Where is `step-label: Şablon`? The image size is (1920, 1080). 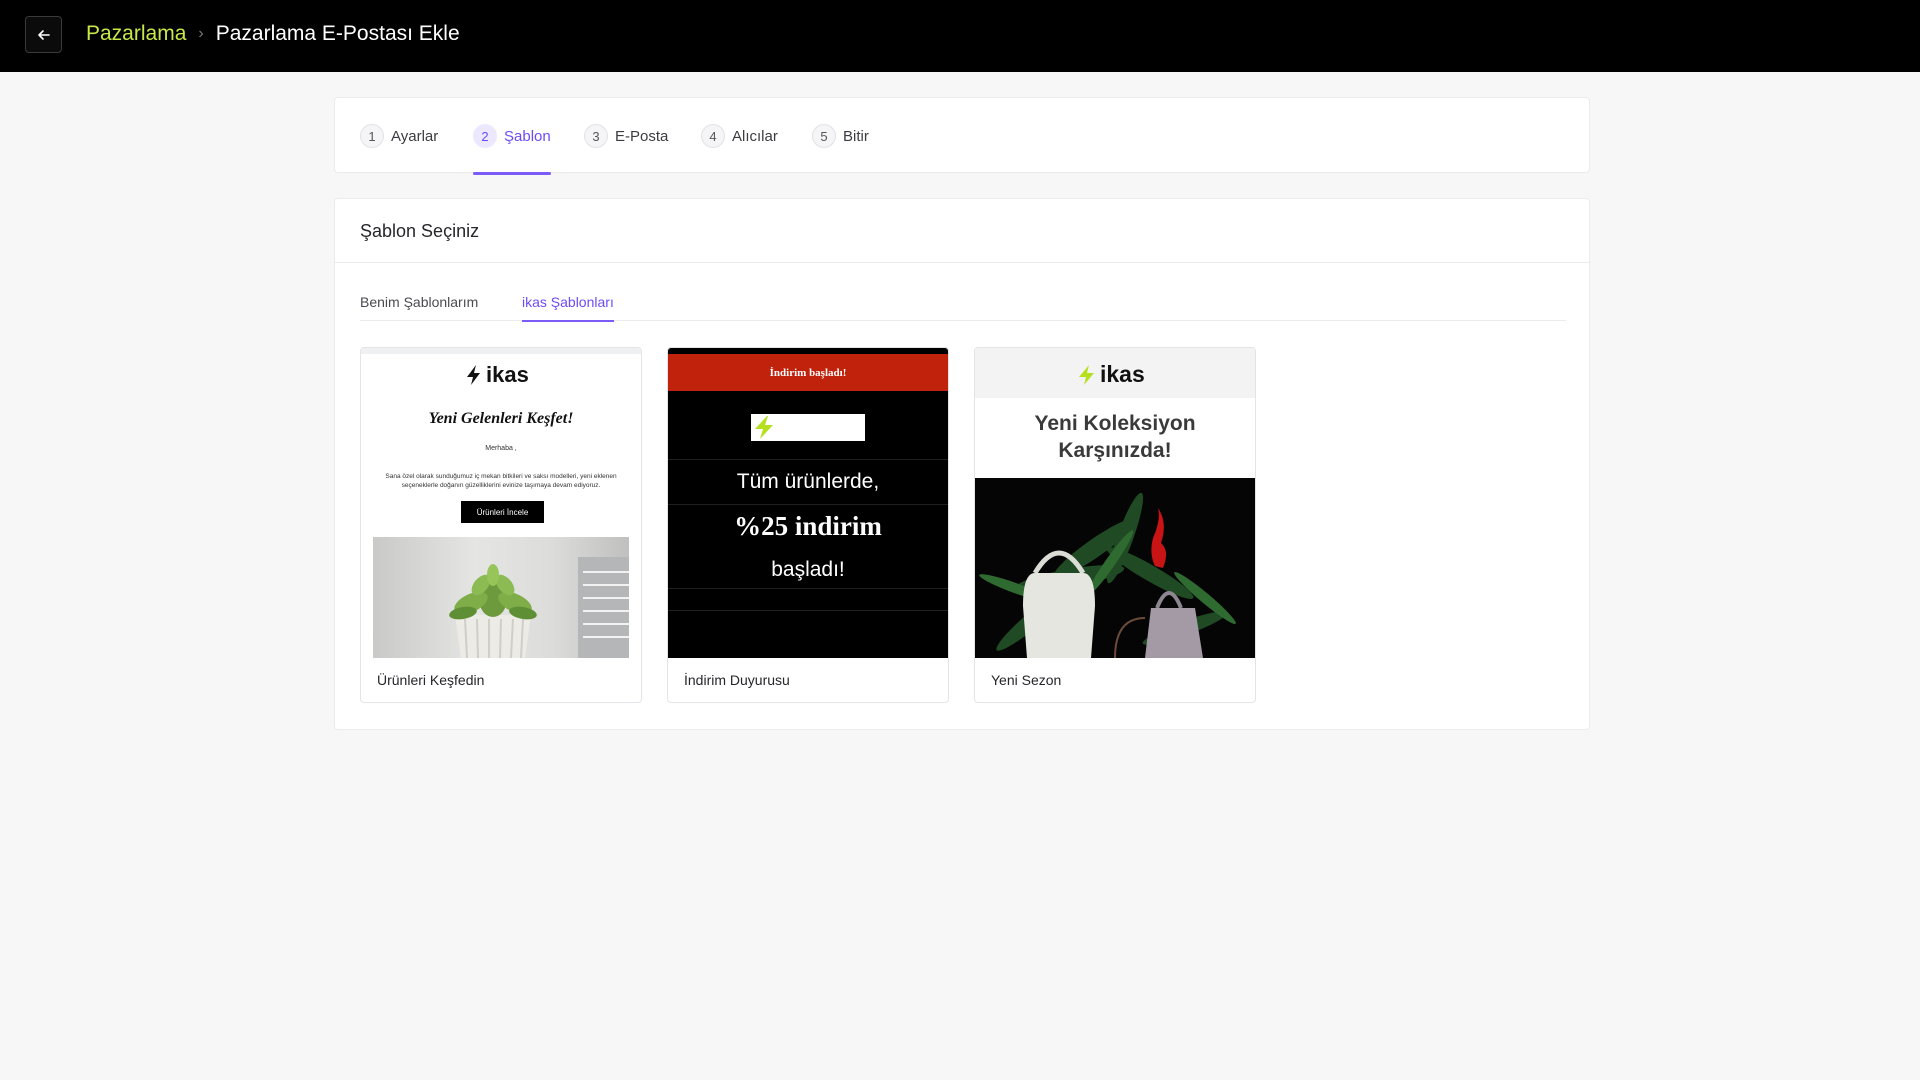 step-label: Şablon is located at coordinates (527, 136).